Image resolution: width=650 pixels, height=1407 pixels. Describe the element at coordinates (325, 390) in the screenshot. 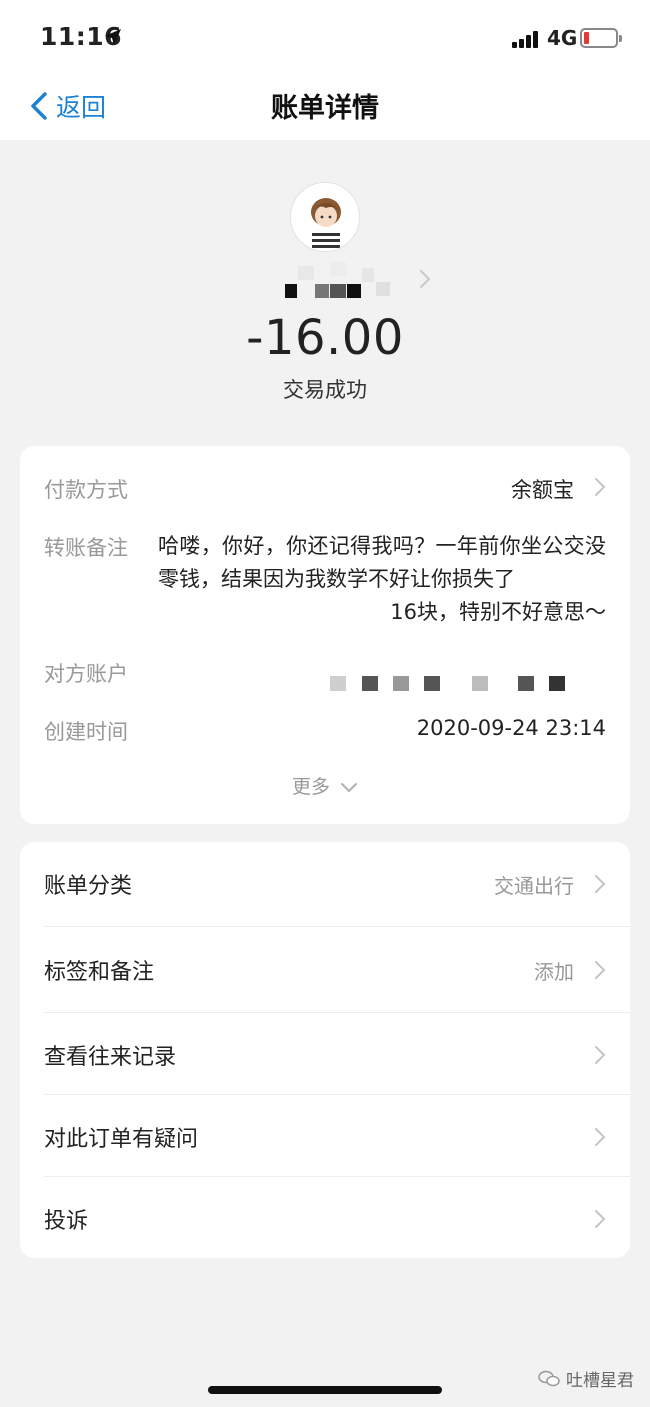

I see `transaction-status: 交易成功` at that location.